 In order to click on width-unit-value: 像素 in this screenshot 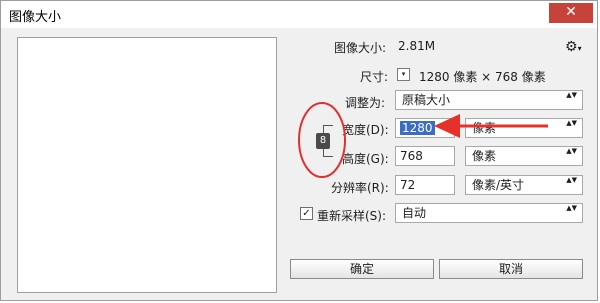, I will do `click(484, 128)`.